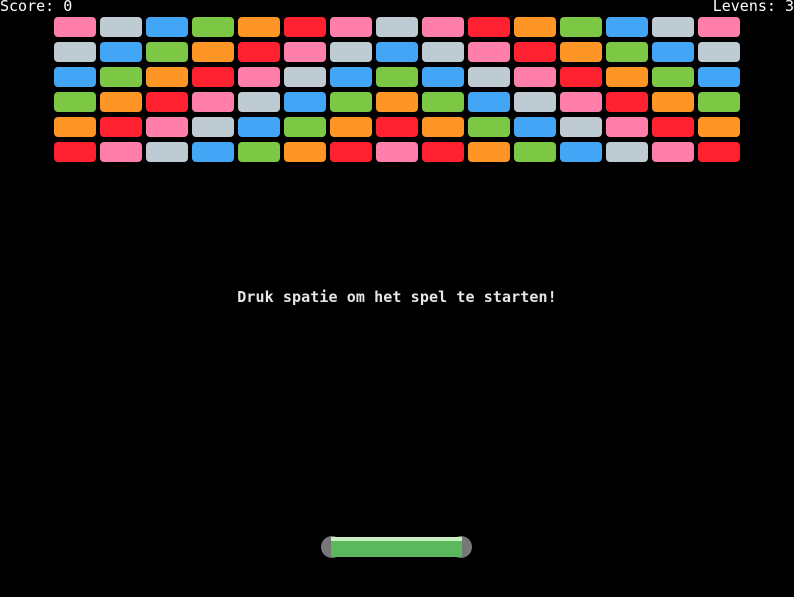 The image size is (794, 597). What do you see at coordinates (36, 7) in the screenshot?
I see `score-display: Score: 0` at bounding box center [36, 7].